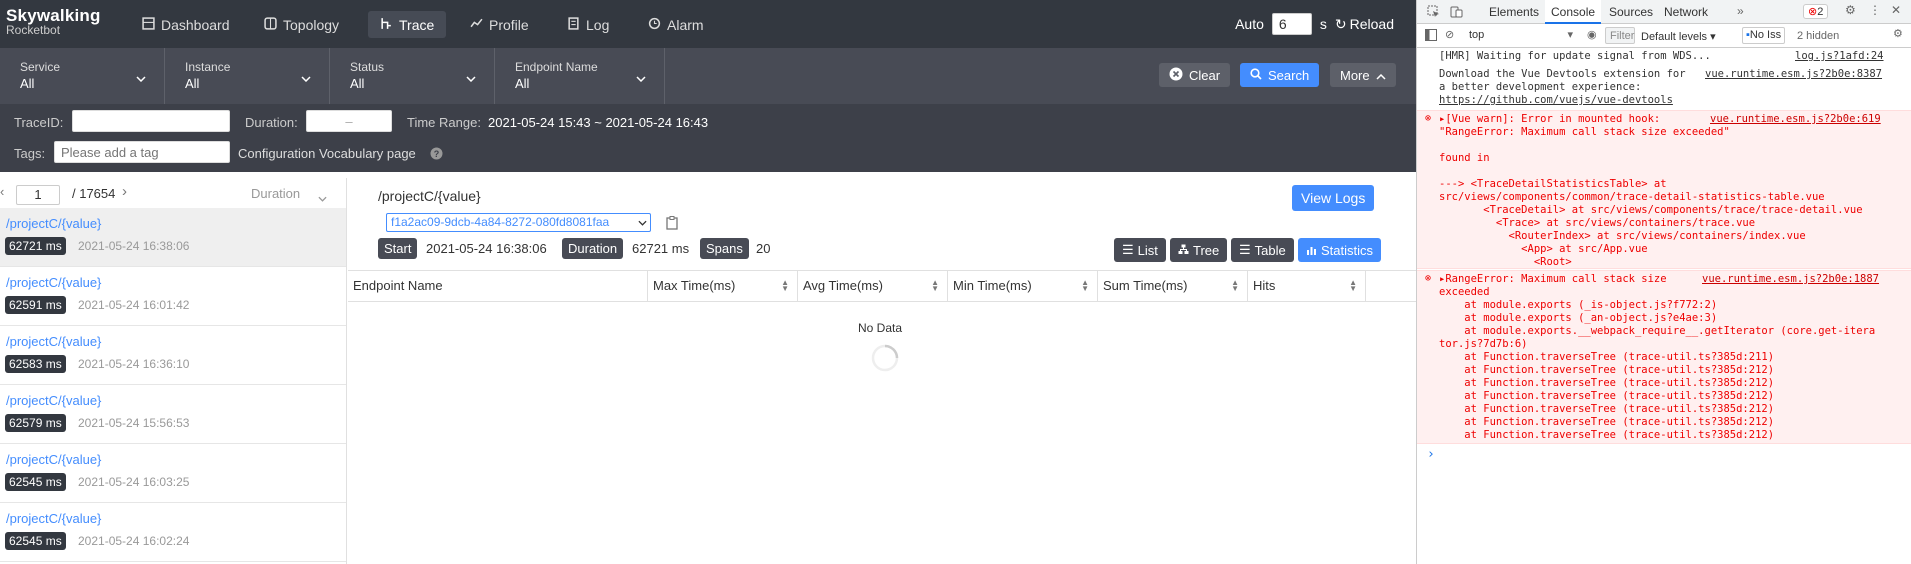  What do you see at coordinates (151, 121) in the screenshot?
I see `traceid-input` at bounding box center [151, 121].